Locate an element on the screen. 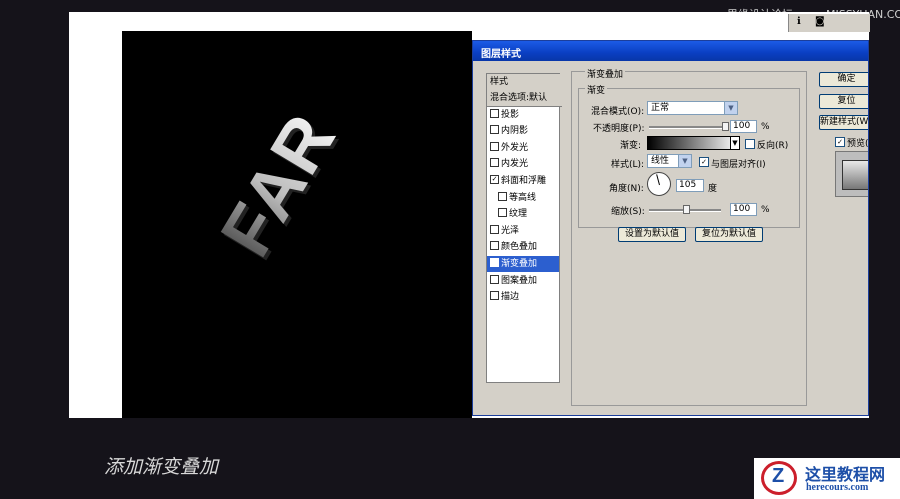 The width and height of the screenshot is (900, 499). style-item-label: 光泽 is located at coordinates (510, 230).